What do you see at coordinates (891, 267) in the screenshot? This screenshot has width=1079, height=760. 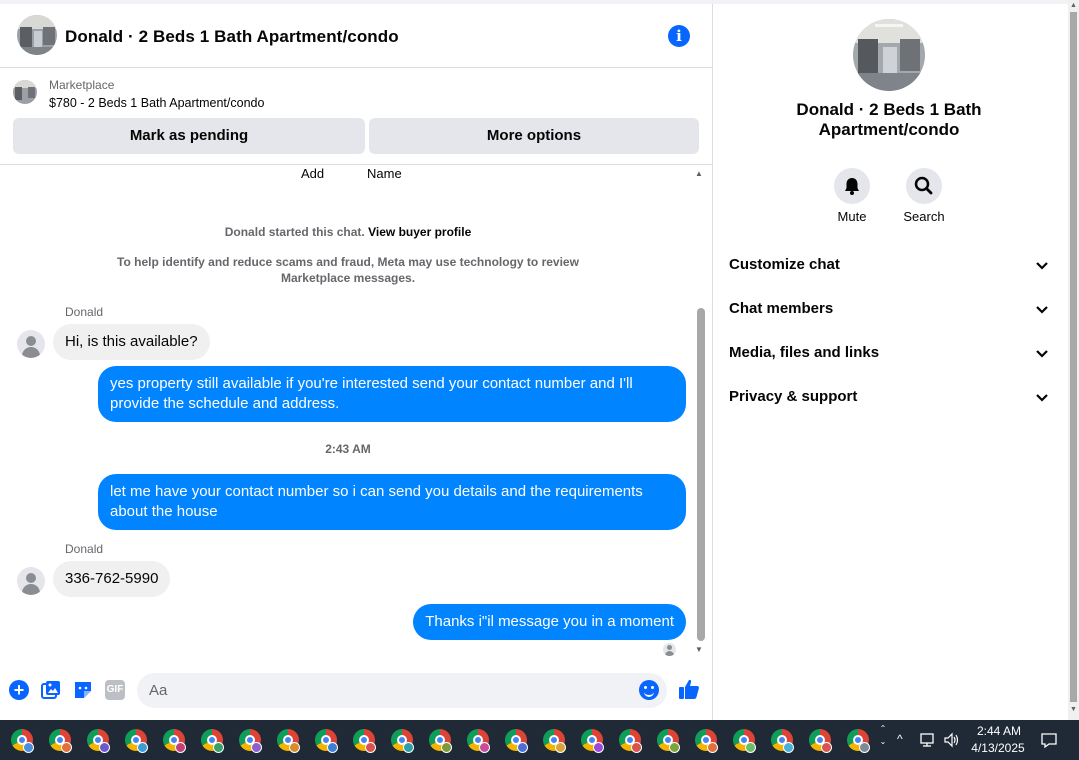 I see `section-customize-chat: Customize chat` at bounding box center [891, 267].